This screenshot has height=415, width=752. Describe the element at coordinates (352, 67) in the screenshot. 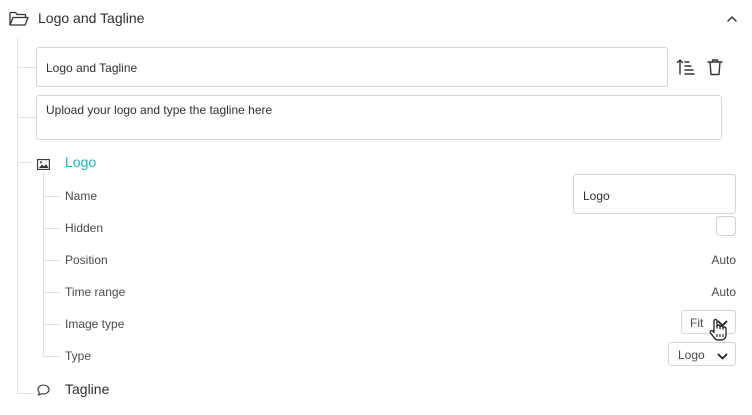

I see `title-input: Logo and Tagline` at that location.